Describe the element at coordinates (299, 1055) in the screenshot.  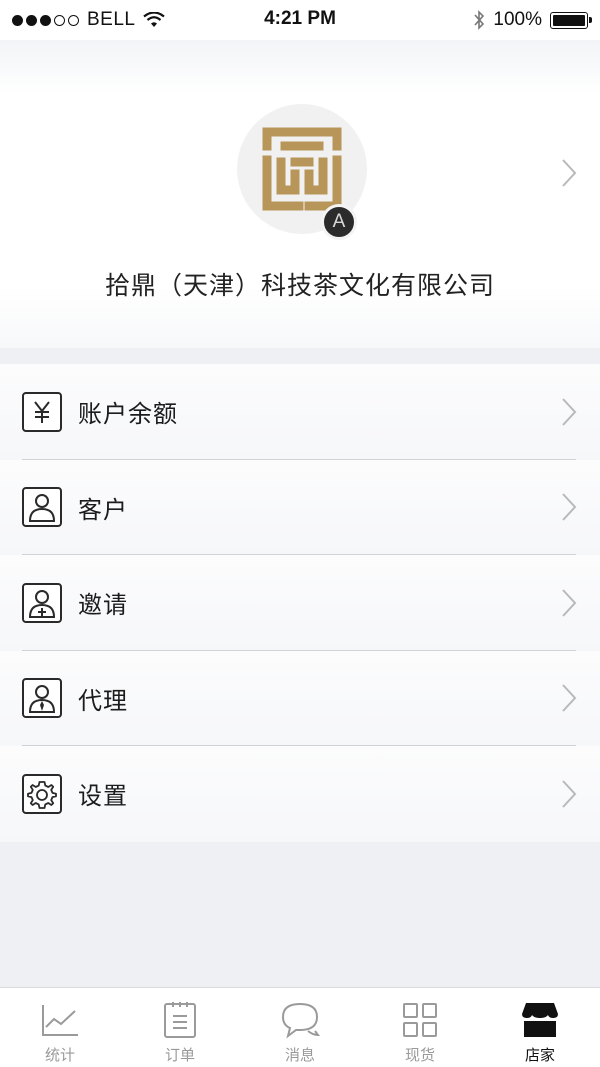
I see `tab-label: 消息` at that location.